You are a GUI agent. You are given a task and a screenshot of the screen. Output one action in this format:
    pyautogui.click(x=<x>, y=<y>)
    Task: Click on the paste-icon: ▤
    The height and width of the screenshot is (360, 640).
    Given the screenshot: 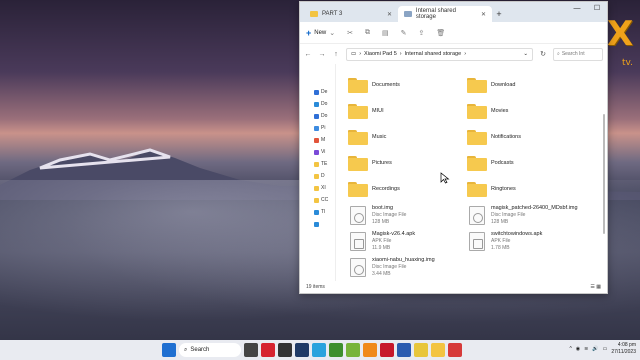 What is the action you would take?
    pyautogui.click(x=385, y=33)
    